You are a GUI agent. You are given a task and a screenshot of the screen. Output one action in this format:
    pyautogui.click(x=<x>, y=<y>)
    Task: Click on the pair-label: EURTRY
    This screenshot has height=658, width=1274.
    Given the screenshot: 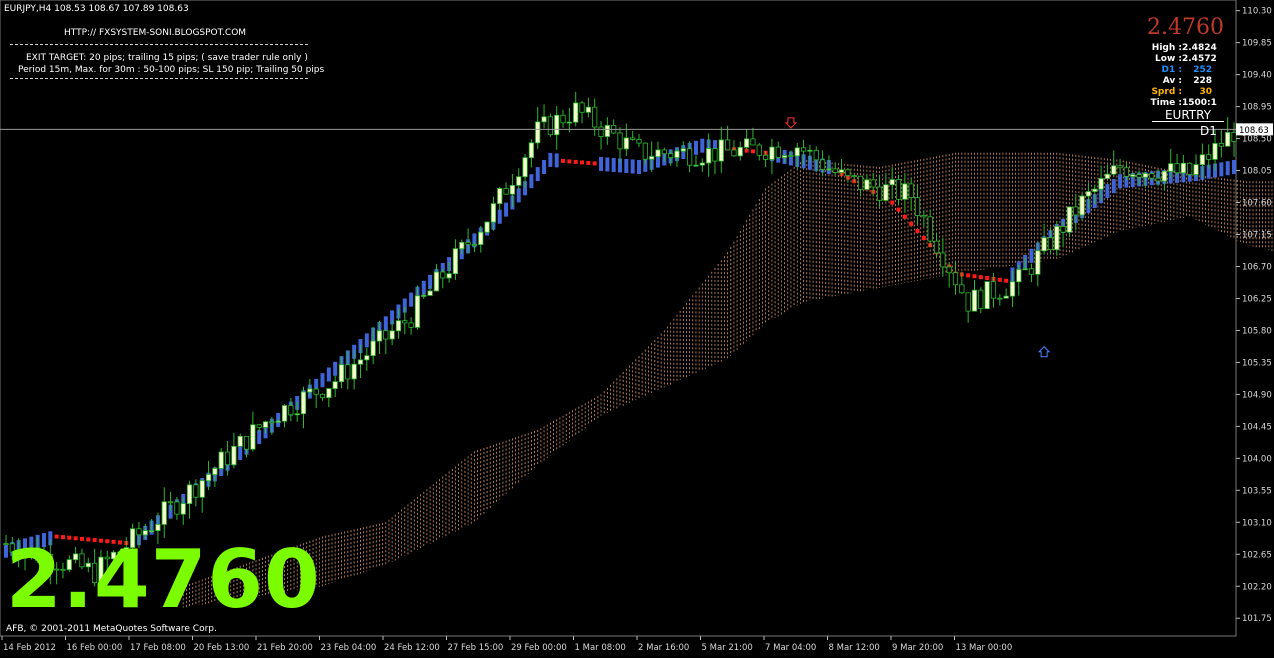 What is the action you would take?
    pyautogui.click(x=1188, y=115)
    